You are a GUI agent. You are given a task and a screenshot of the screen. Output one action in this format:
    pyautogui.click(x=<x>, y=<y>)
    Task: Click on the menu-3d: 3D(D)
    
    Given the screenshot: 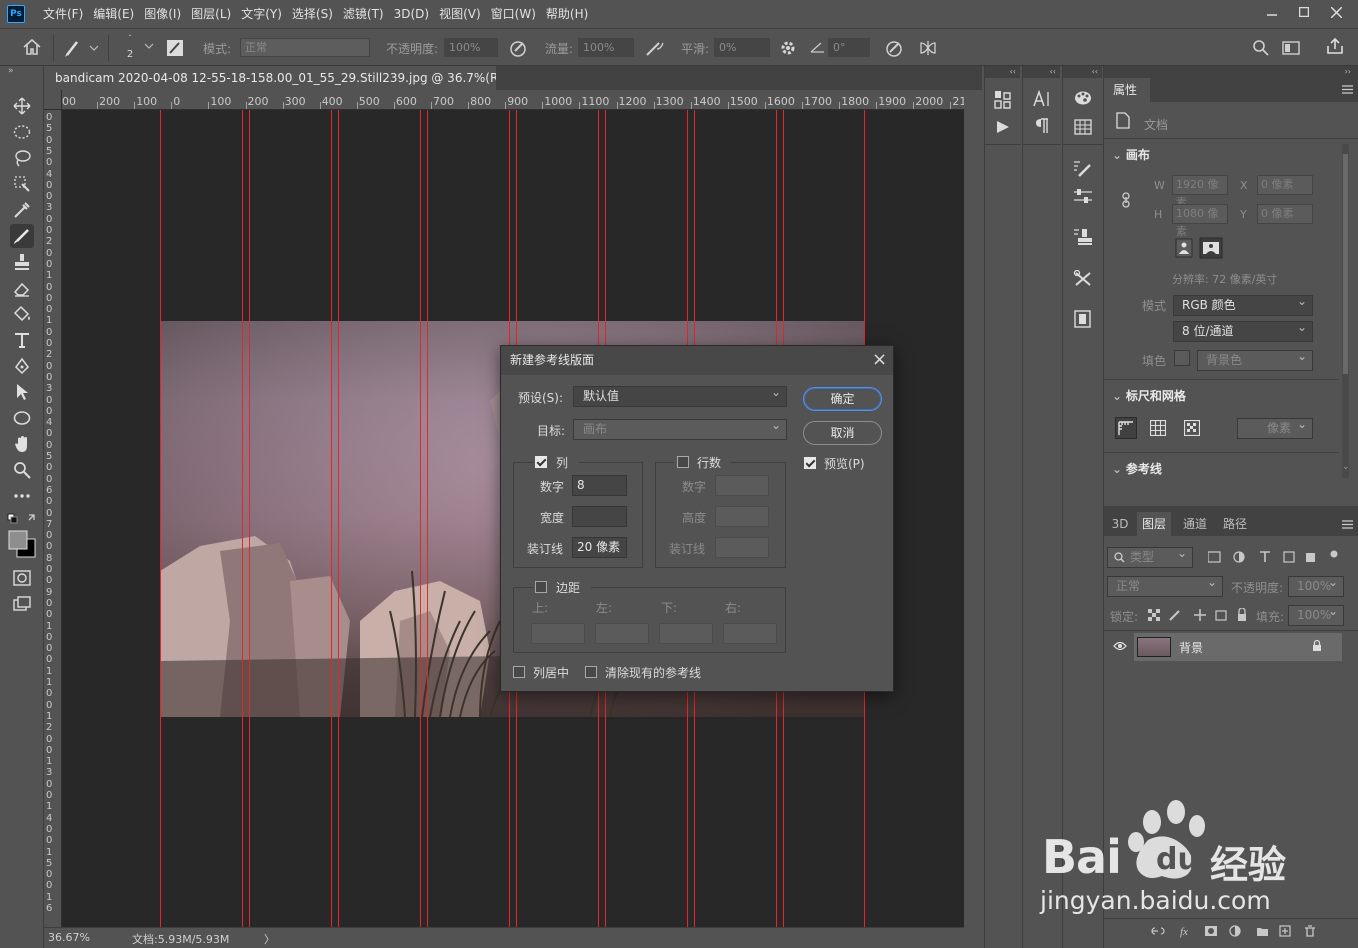 What is the action you would take?
    pyautogui.click(x=411, y=14)
    